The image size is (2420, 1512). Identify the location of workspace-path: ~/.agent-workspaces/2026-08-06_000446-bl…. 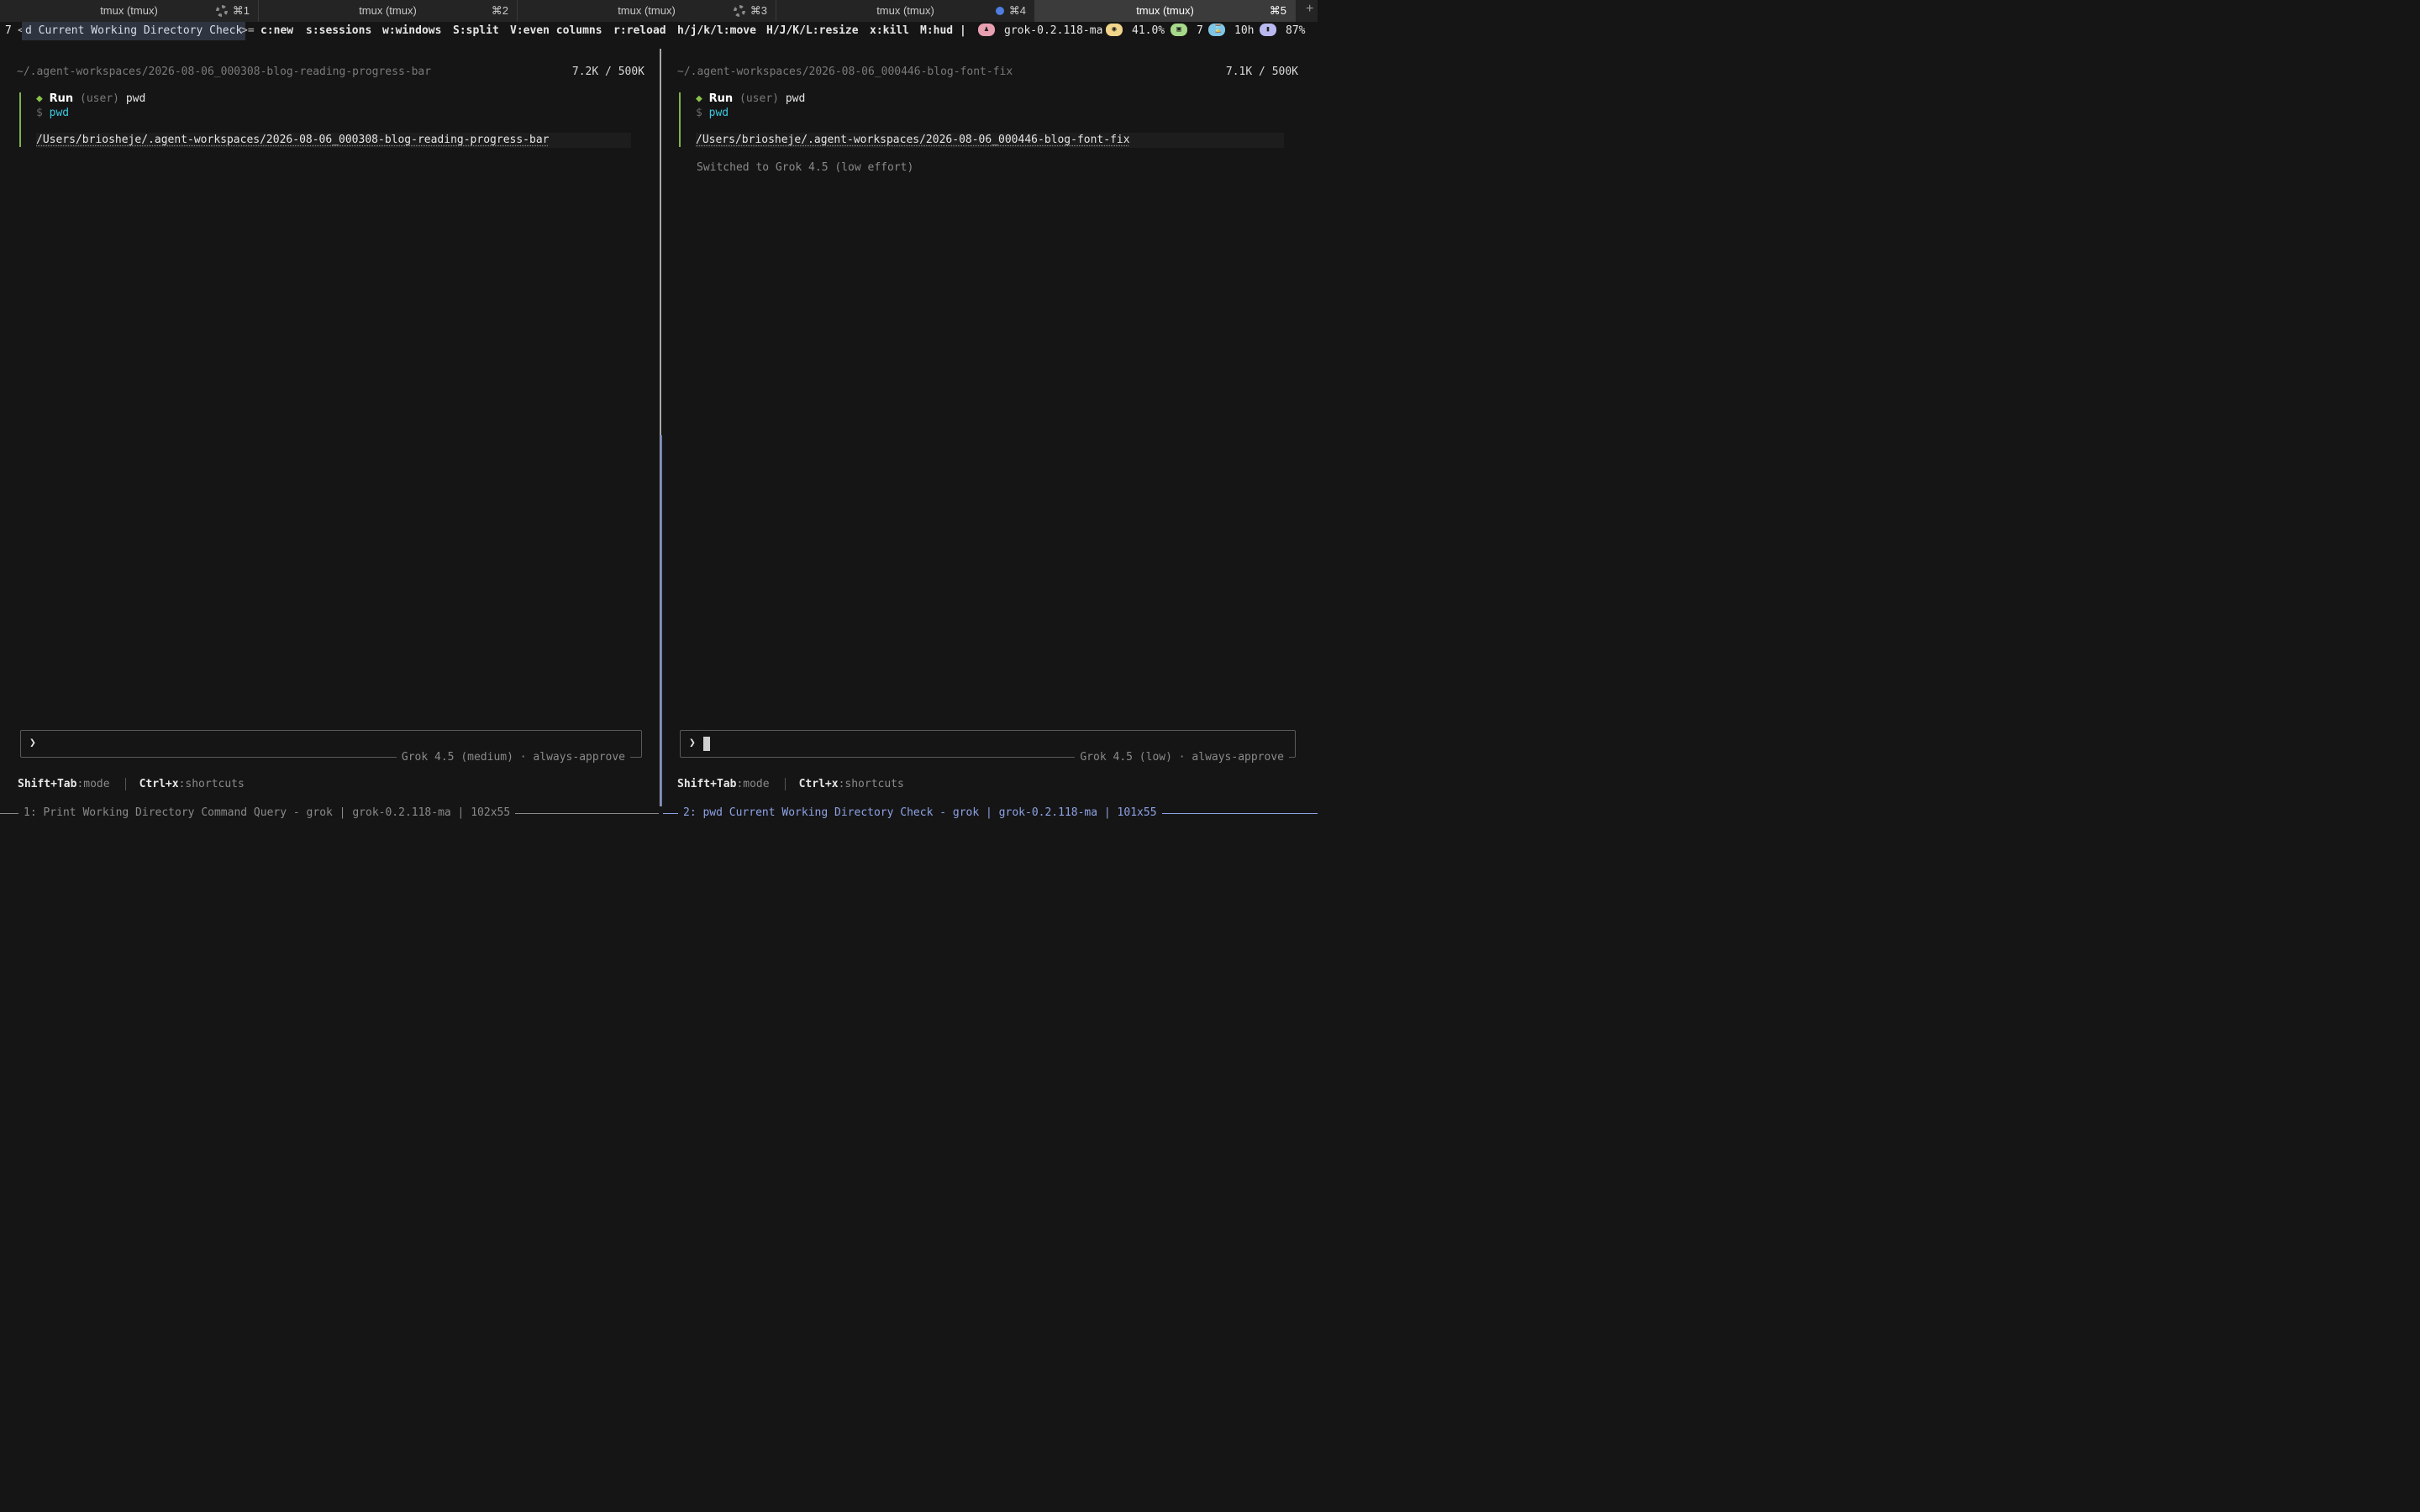
(845, 72).